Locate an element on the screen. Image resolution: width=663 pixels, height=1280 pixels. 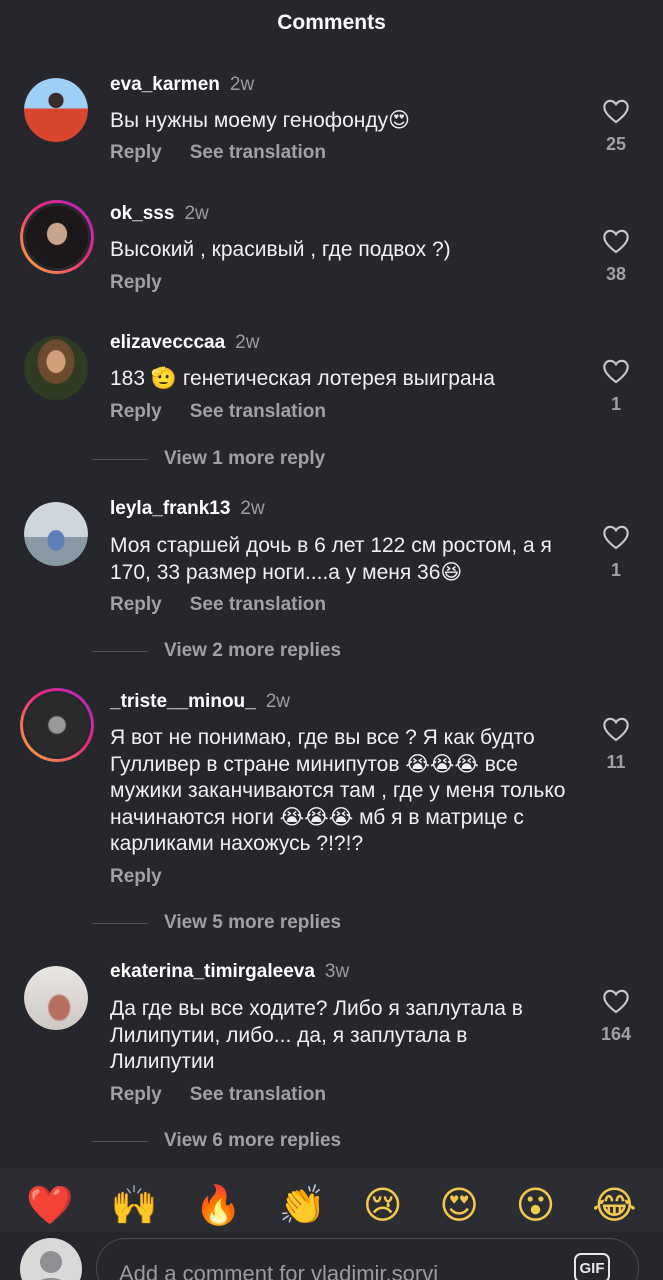
comment-text: Высокий , красивый , где подвох ?) is located at coordinates (280, 249).